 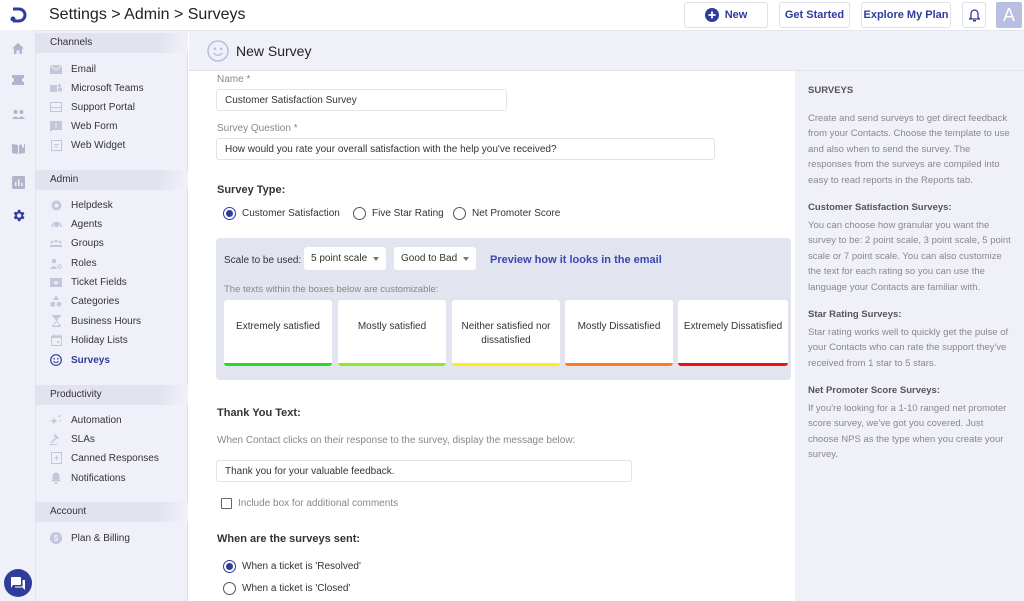 What do you see at coordinates (84, 126) in the screenshot?
I see `sidebar-item-web-form: Web Form` at bounding box center [84, 126].